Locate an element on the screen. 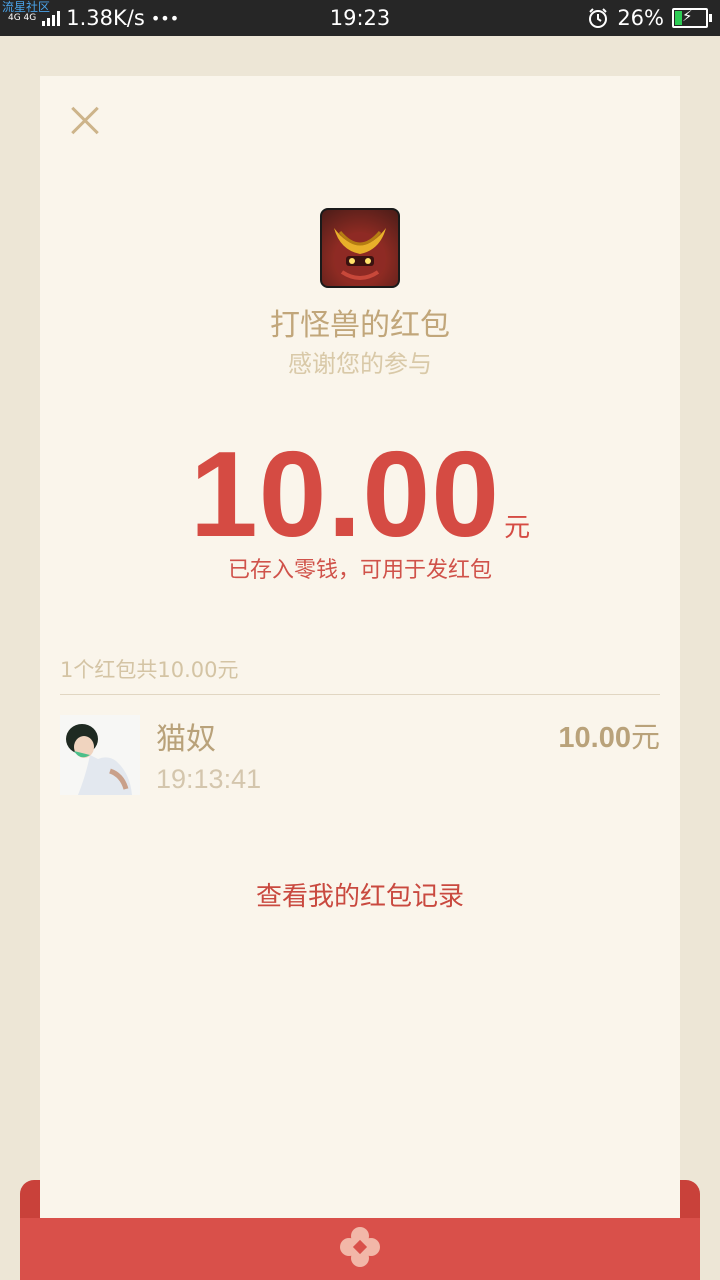 The height and width of the screenshot is (1280, 720). receiver-avatar-image is located at coordinates (100, 755).